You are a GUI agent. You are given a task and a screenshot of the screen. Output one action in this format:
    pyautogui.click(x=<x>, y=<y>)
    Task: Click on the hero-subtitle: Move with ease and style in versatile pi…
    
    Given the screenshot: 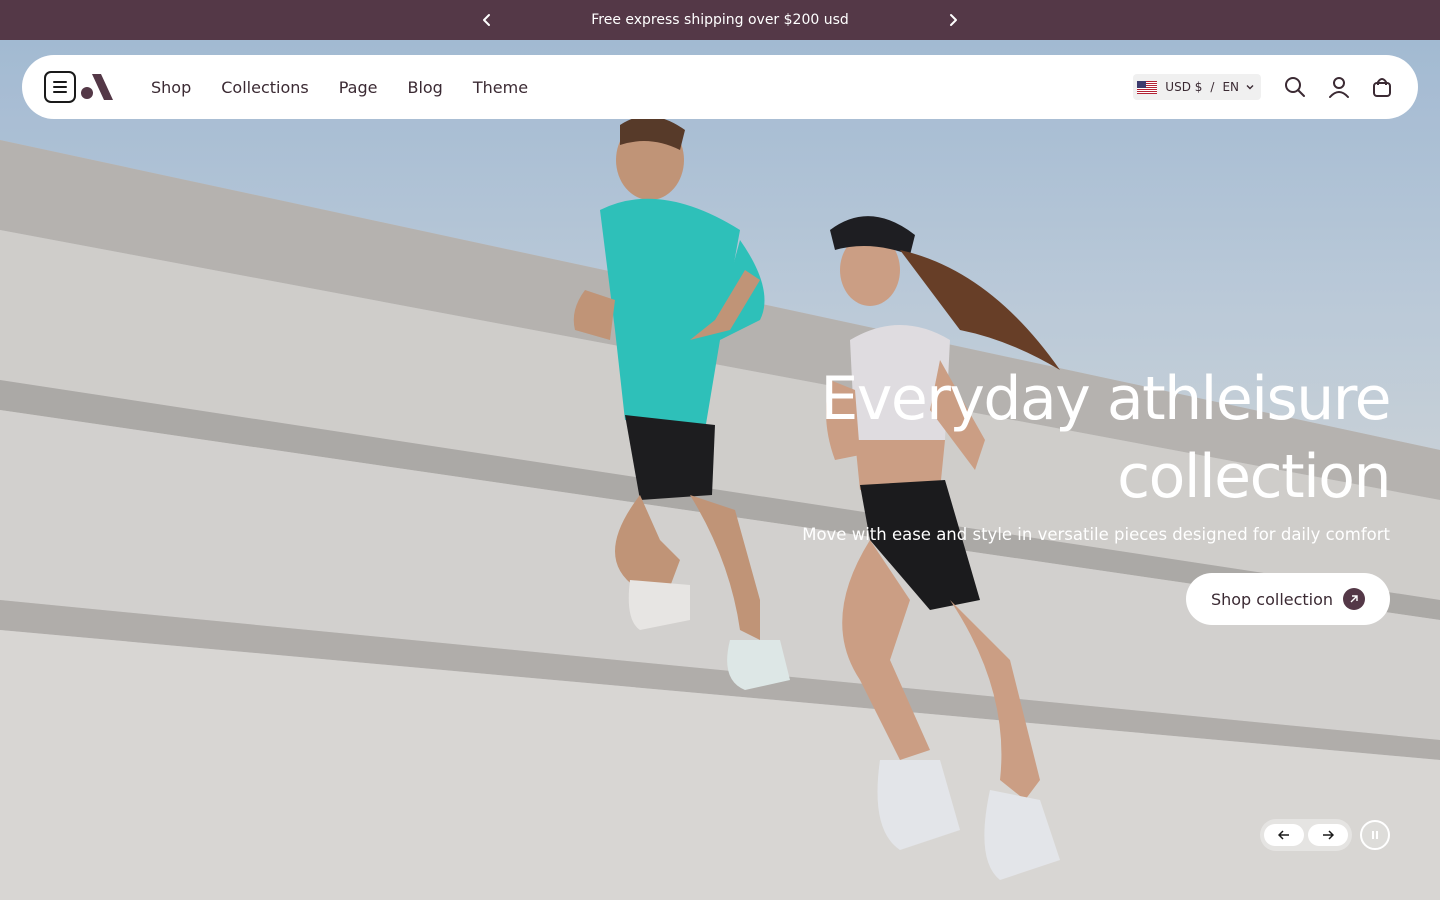 What is the action you would take?
    pyautogui.click(x=1096, y=534)
    